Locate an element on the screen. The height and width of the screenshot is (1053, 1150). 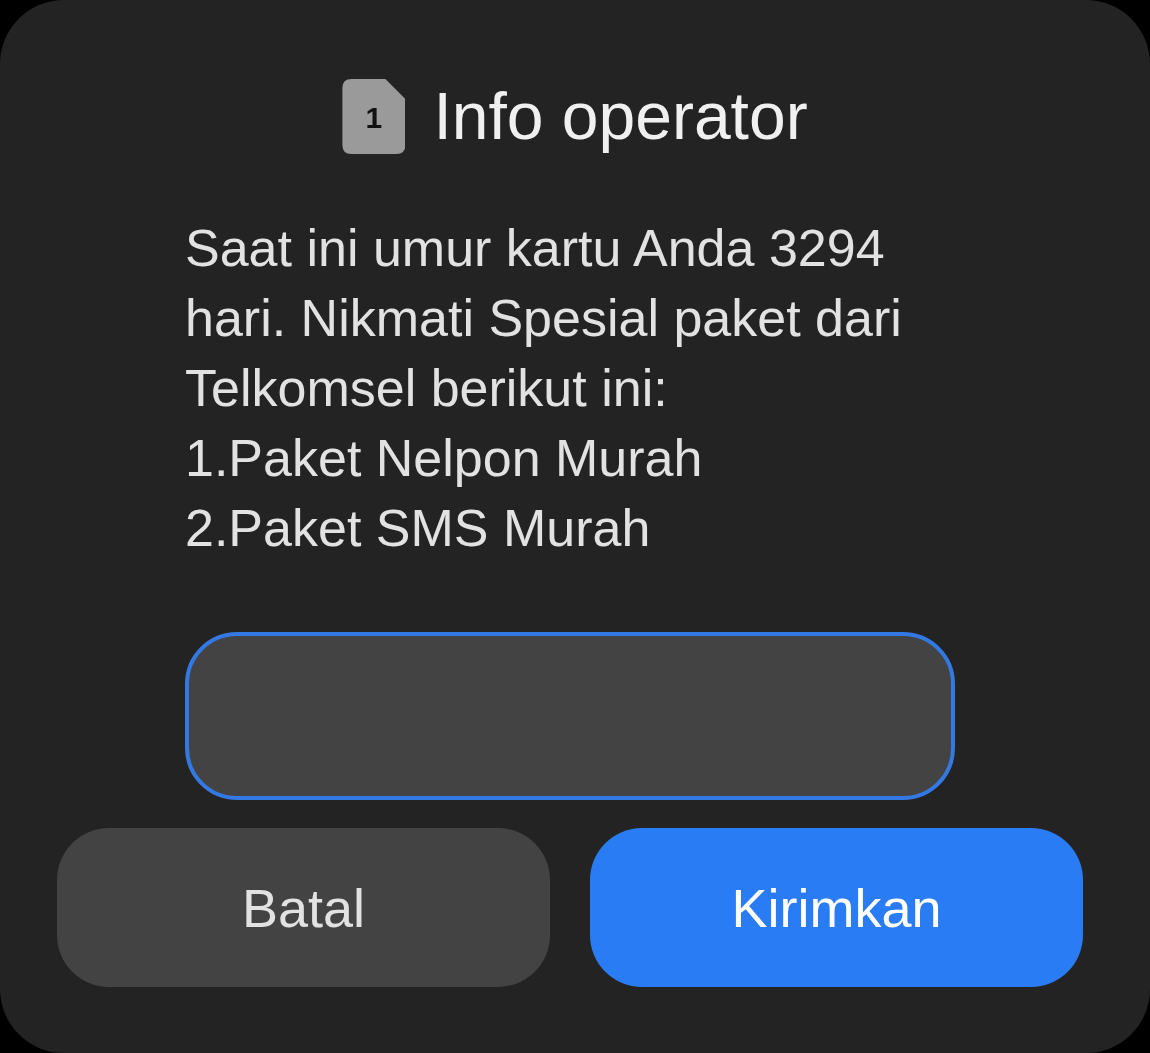
dialog-title: Info operator is located at coordinates (620, 116).